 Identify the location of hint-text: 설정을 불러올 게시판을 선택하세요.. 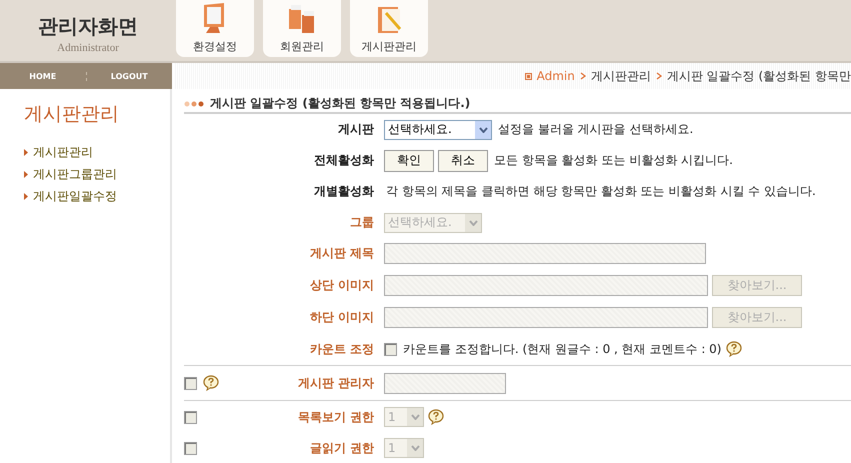
(596, 129).